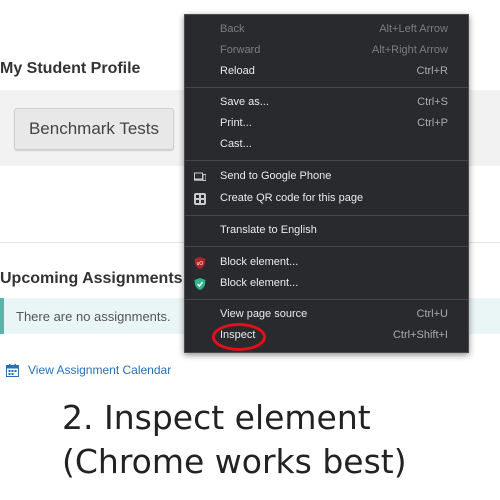 Image resolution: width=500 pixels, height=500 pixels. What do you see at coordinates (200, 176) in the screenshot?
I see `phone-laptop-icon` at bounding box center [200, 176].